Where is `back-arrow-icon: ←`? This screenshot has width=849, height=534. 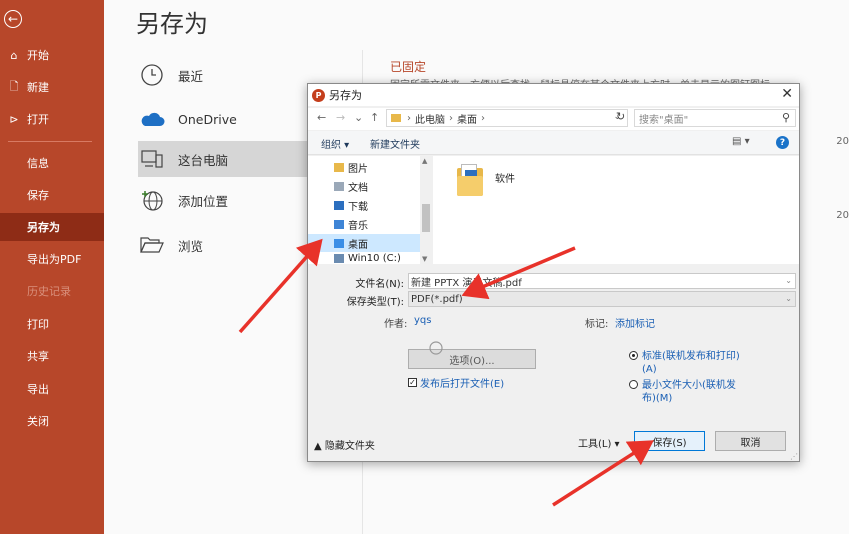
back-arrow-icon: ← is located at coordinates (13, 19).